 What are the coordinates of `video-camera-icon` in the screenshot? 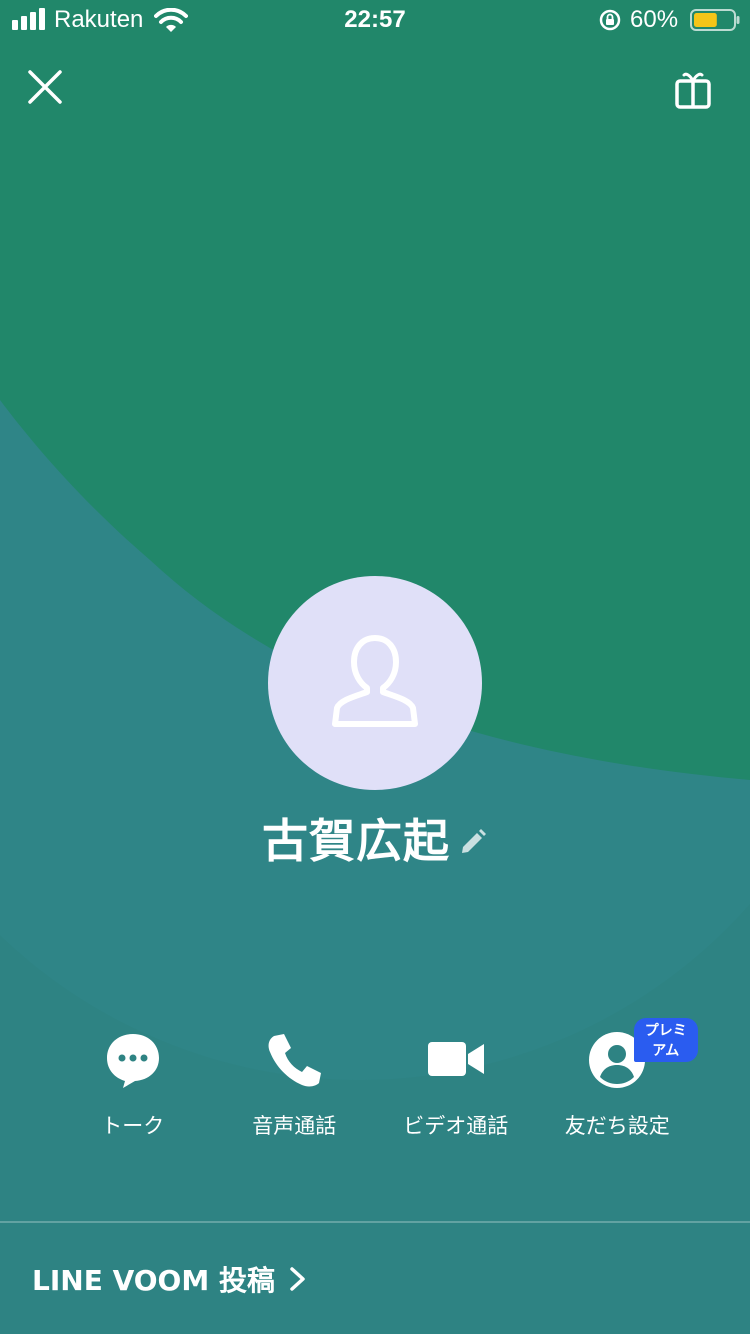 It's located at (455, 1059).